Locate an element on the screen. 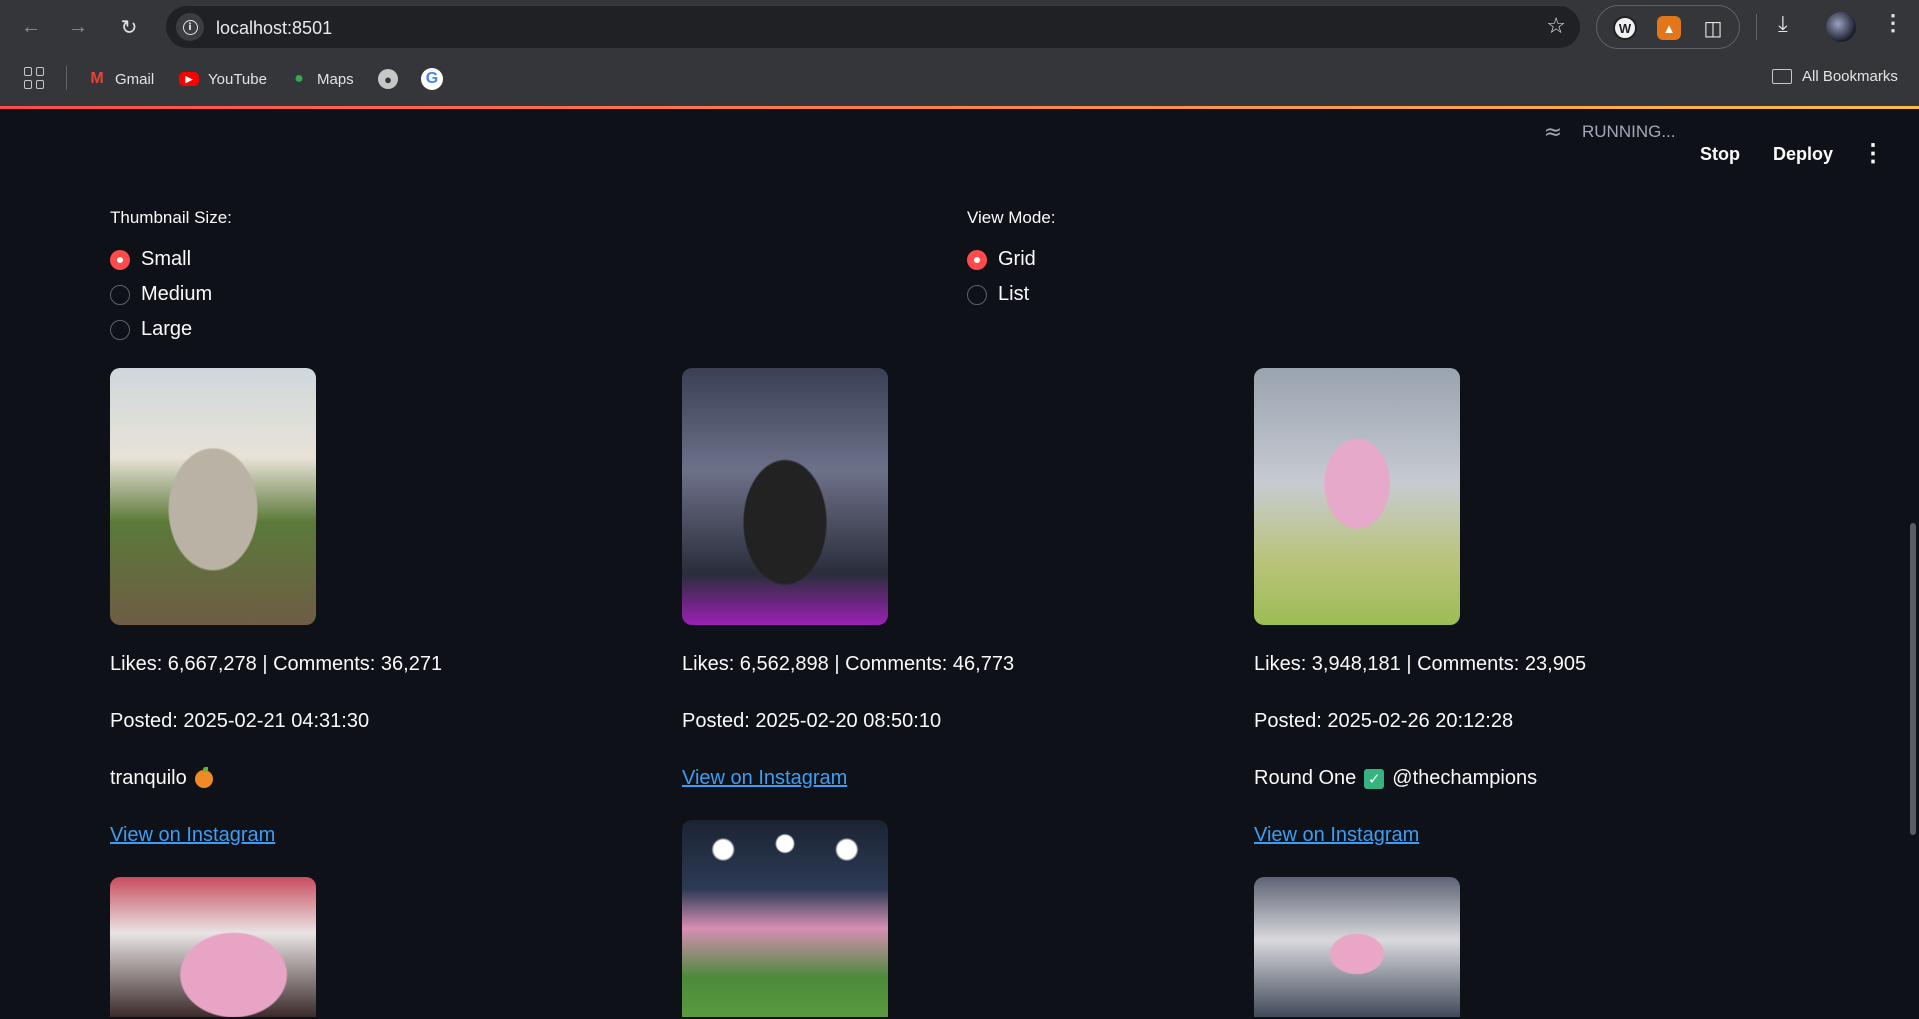 The height and width of the screenshot is (1019, 1919). stop-button: Stop is located at coordinates (1720, 154).